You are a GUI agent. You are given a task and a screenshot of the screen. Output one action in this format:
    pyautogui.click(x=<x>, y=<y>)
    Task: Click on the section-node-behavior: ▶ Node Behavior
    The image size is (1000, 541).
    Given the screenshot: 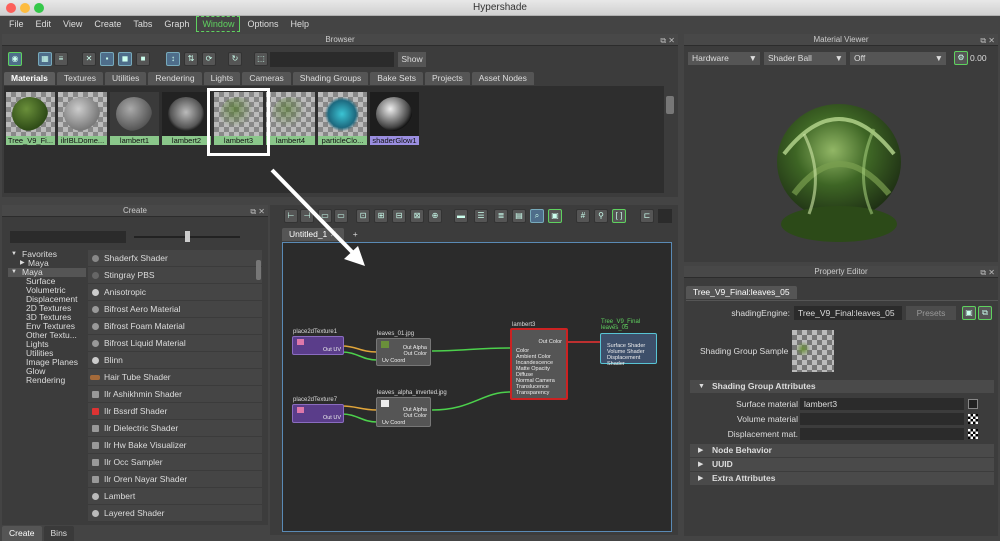 What is the action you would take?
    pyautogui.click(x=842, y=450)
    